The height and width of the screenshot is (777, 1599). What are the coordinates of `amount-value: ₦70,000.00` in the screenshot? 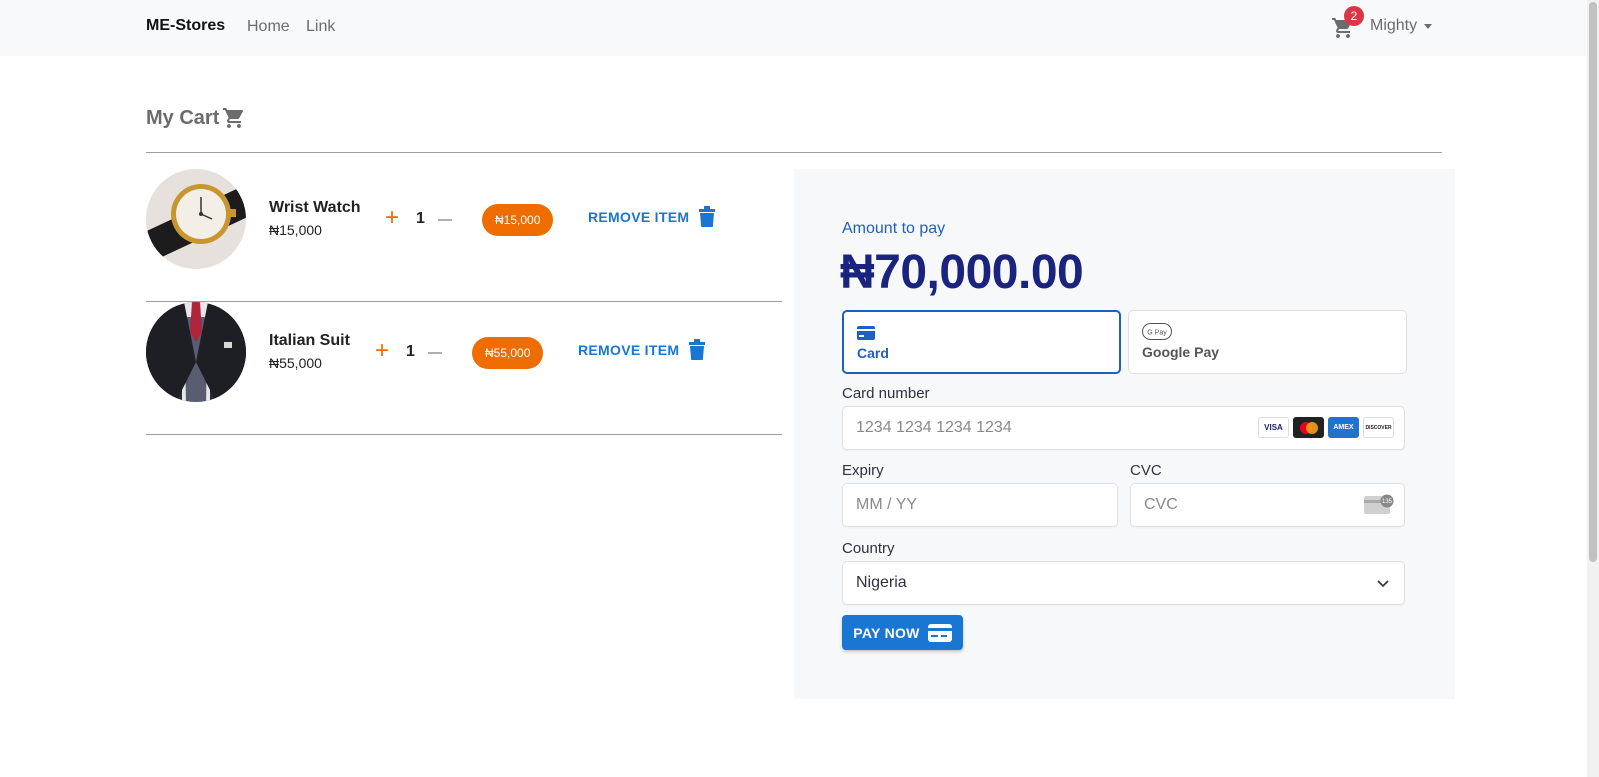 It's located at (962, 272).